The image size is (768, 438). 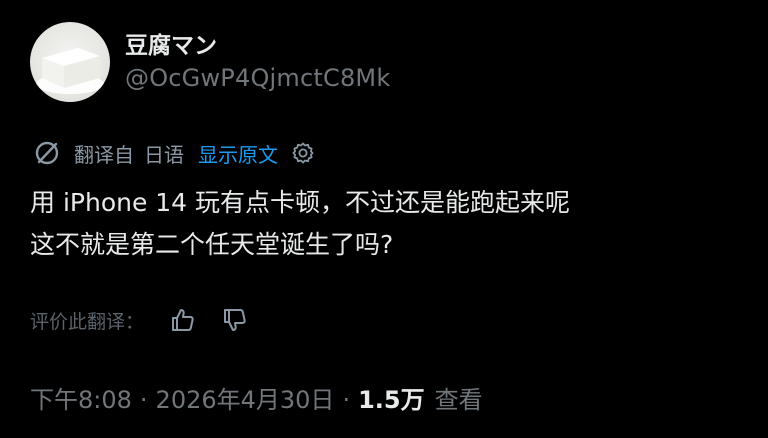 I want to click on tweet-line: 这不就是第二个任天堂诞生了吗?, so click(x=212, y=244).